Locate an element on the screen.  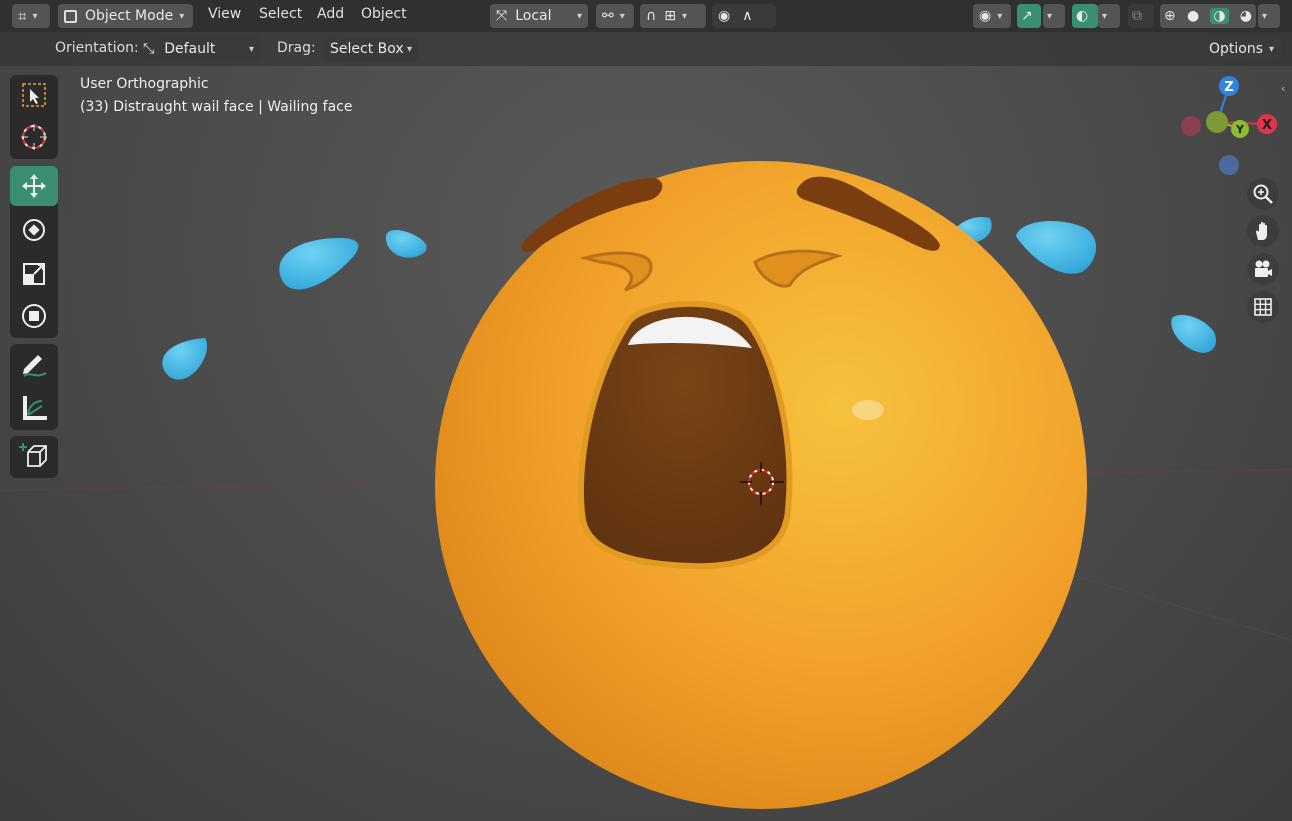
move-icon is located at coordinates (34, 186).